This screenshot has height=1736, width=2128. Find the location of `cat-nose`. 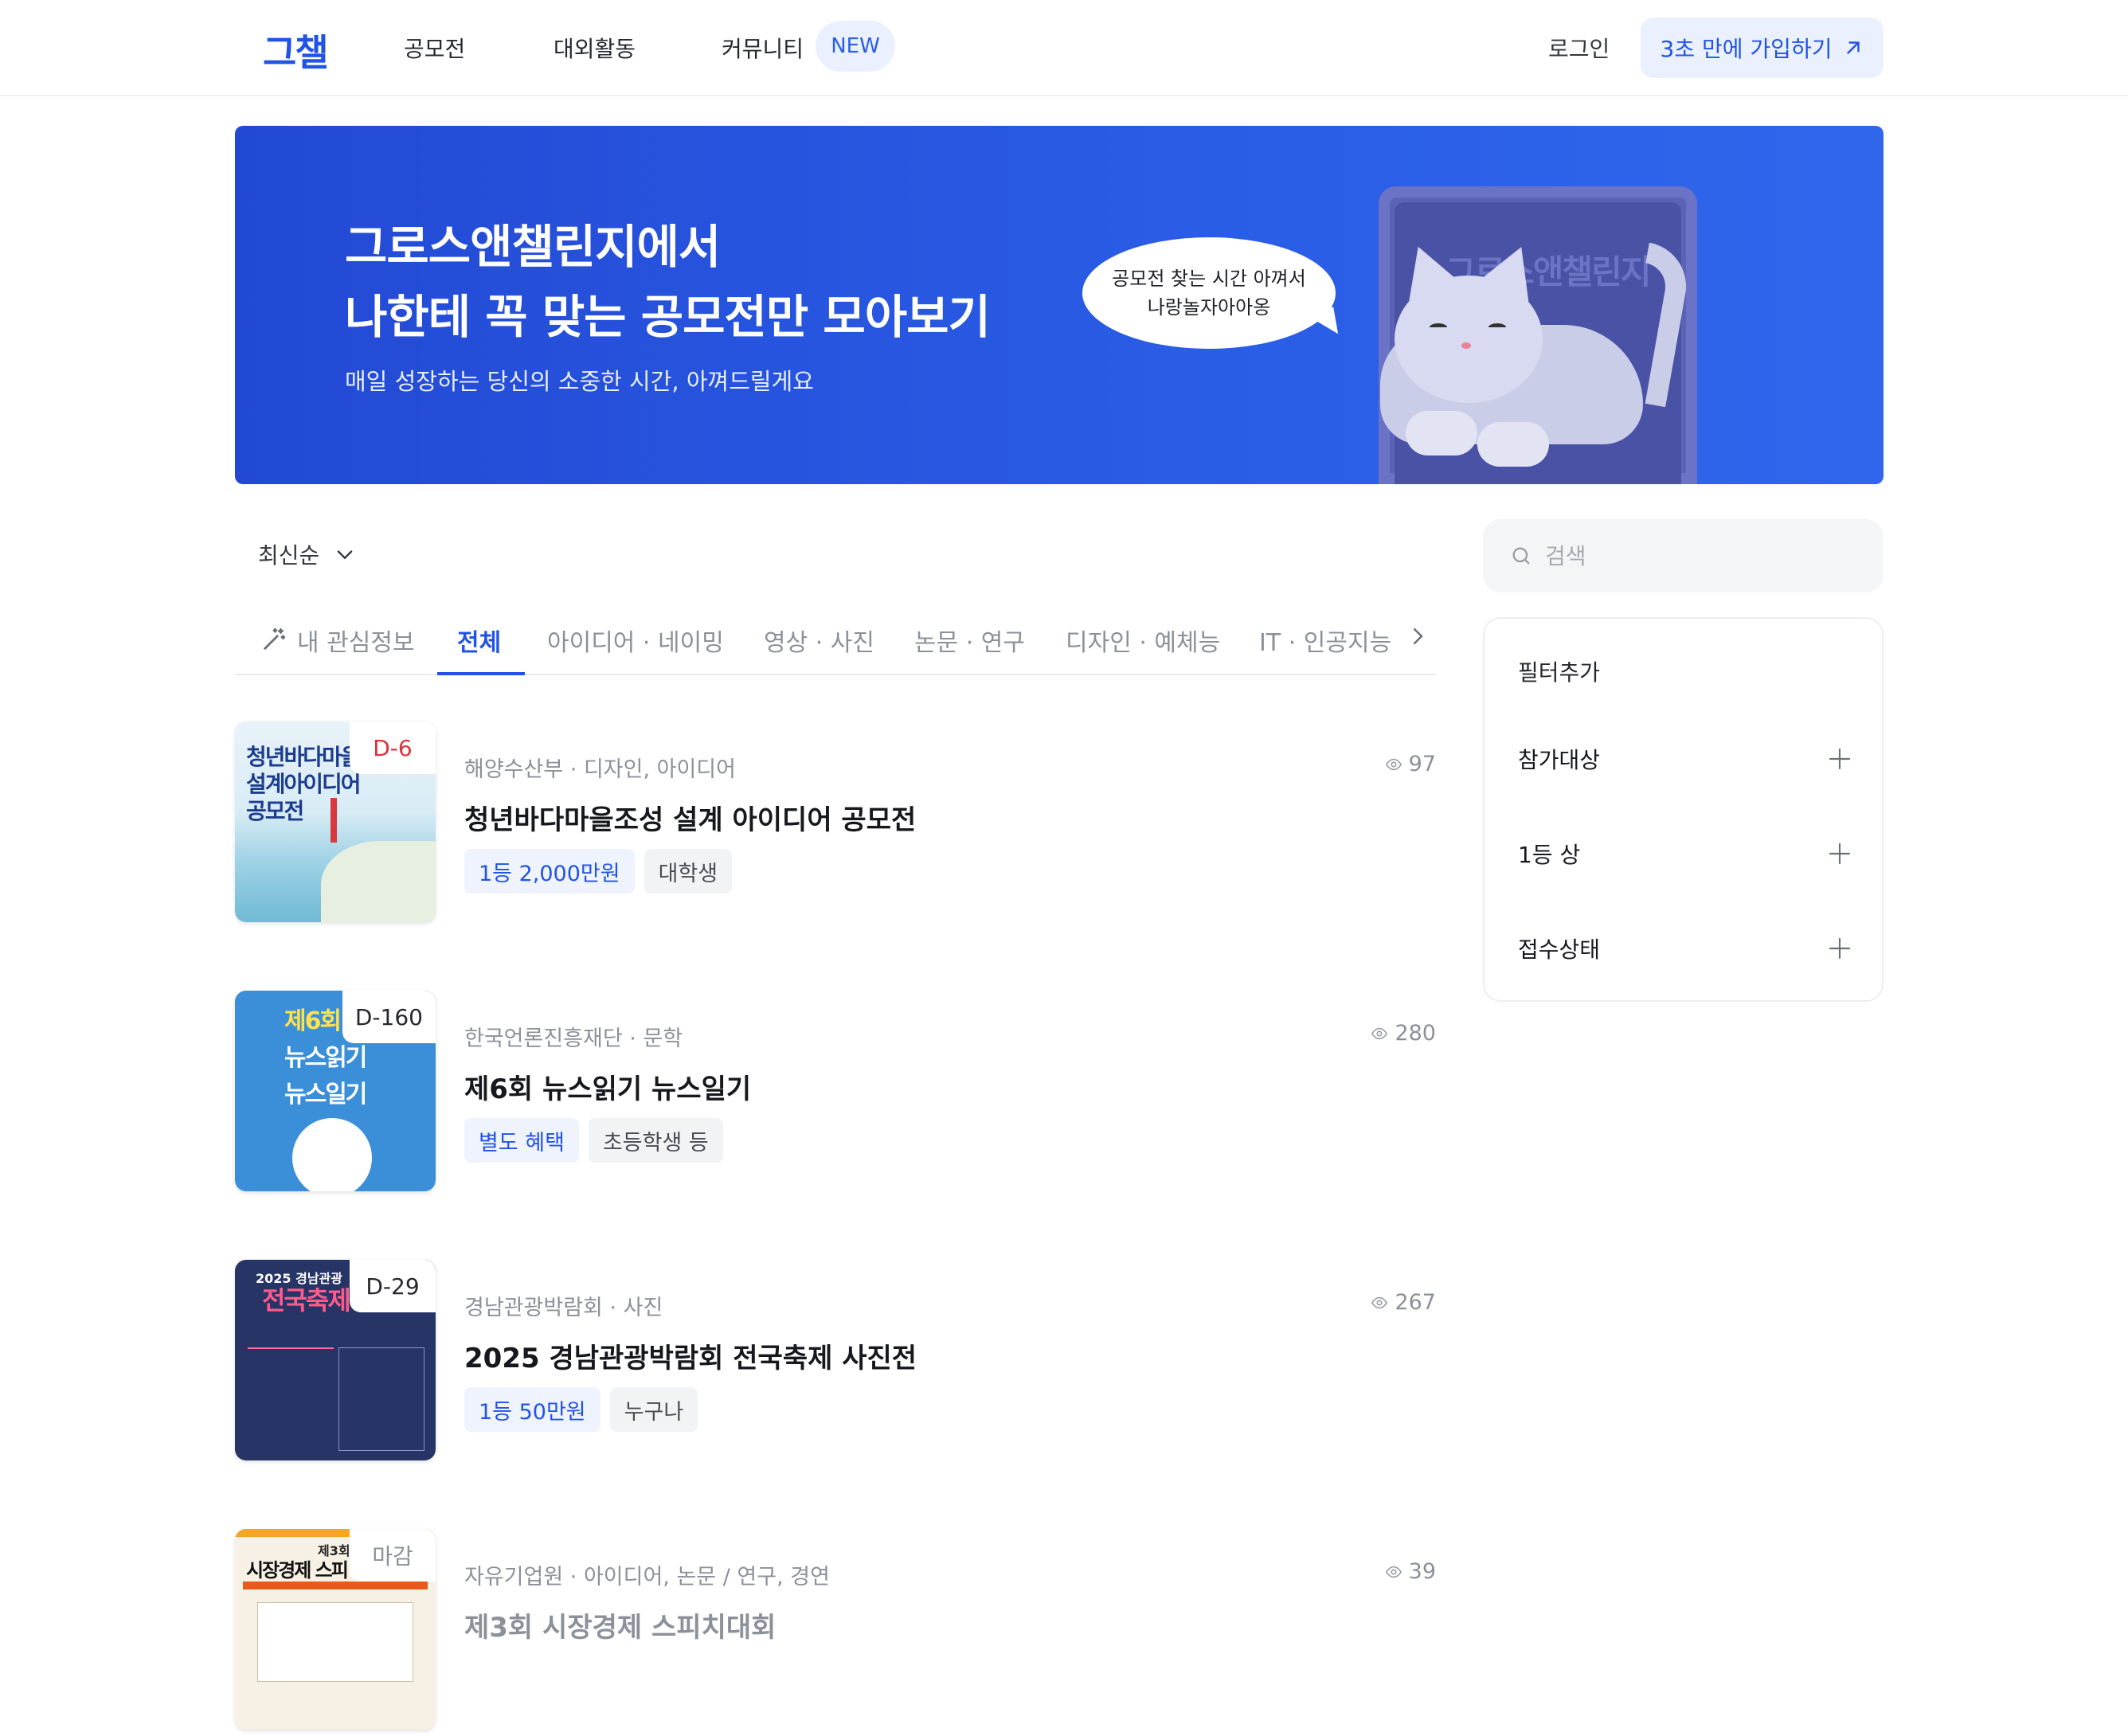

cat-nose is located at coordinates (1466, 346).